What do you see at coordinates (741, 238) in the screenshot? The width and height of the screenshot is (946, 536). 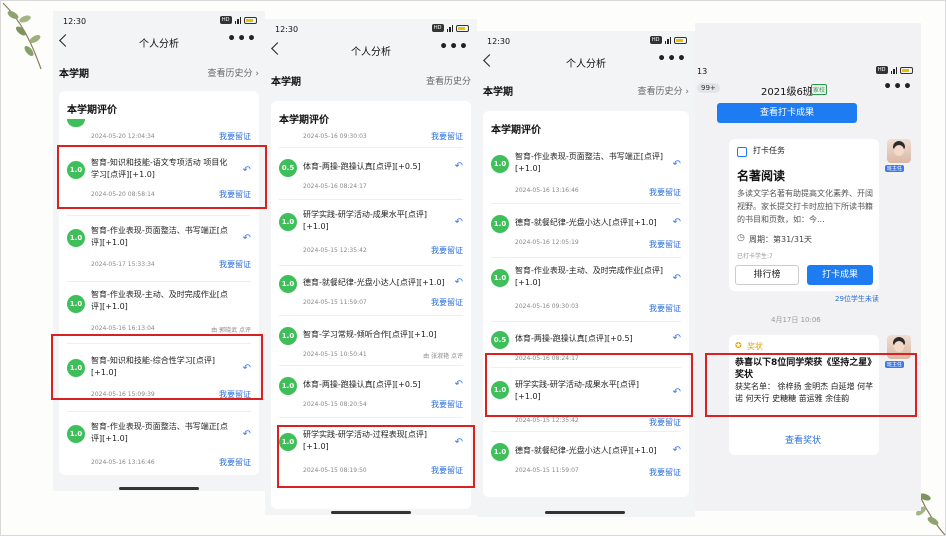 I see `clock-icon: ◷` at bounding box center [741, 238].